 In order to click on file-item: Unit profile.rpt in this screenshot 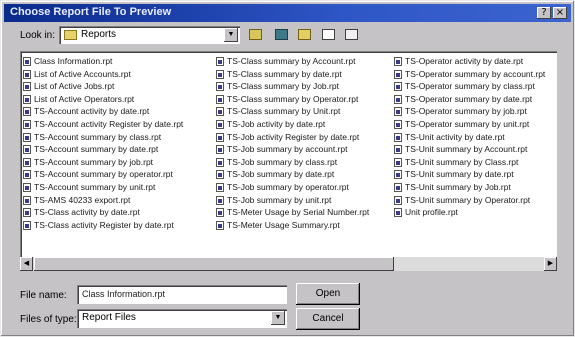, I will do `click(484, 212)`.